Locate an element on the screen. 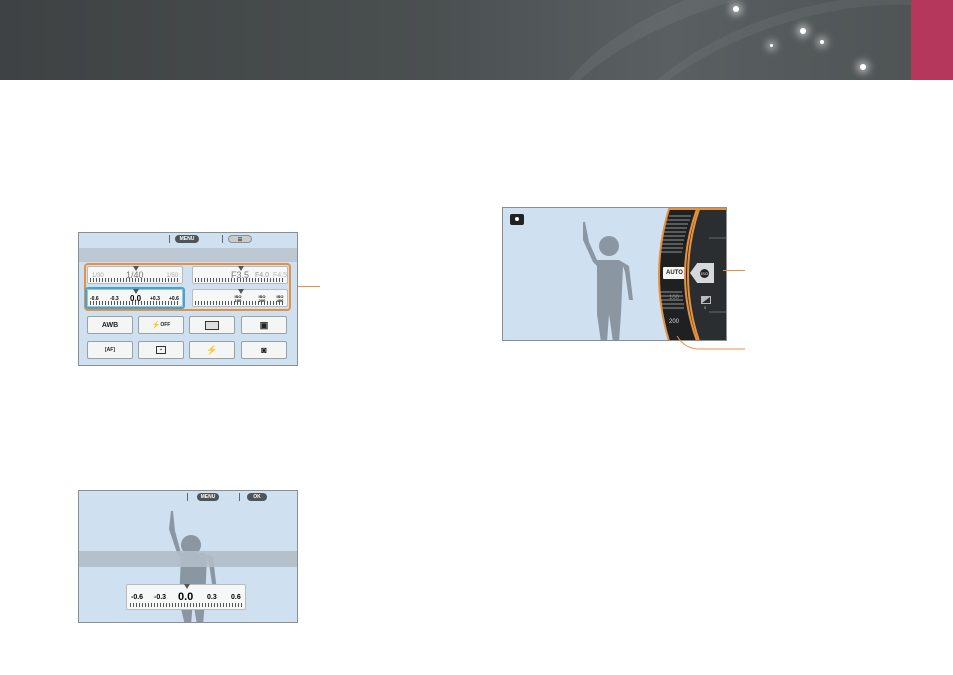 The height and width of the screenshot is (675, 953). button-label: OFF is located at coordinates (165, 325).